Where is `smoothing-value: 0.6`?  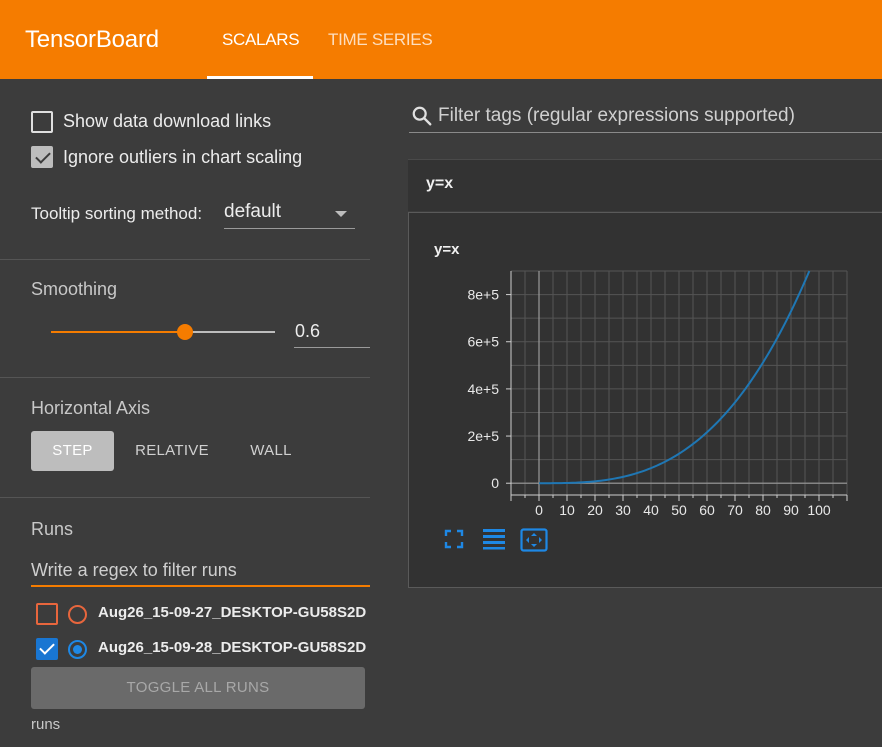 smoothing-value: 0.6 is located at coordinates (308, 331).